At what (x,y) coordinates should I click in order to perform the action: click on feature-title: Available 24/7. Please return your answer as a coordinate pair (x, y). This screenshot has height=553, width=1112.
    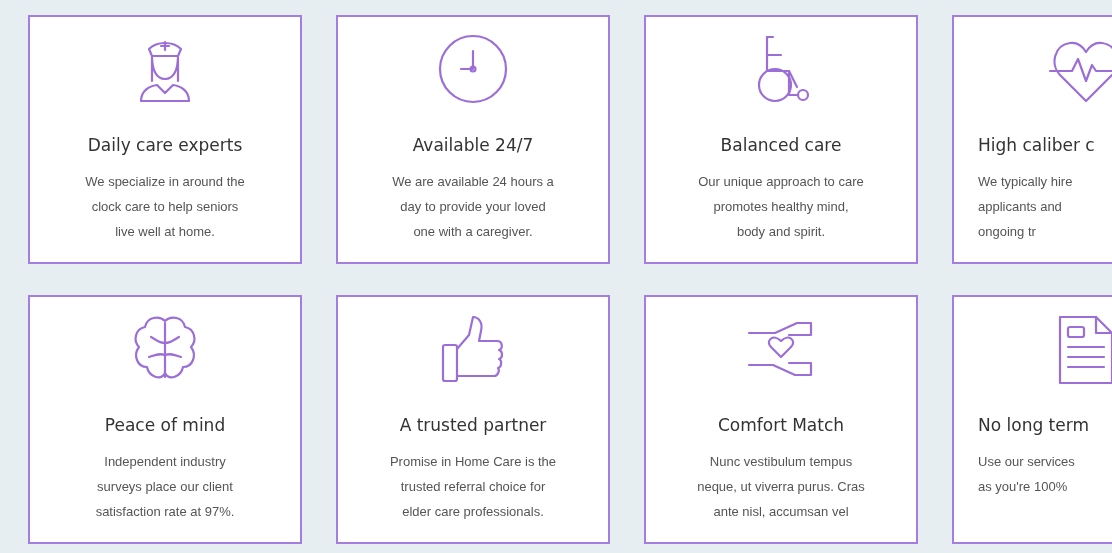
    Looking at the image, I should click on (473, 145).